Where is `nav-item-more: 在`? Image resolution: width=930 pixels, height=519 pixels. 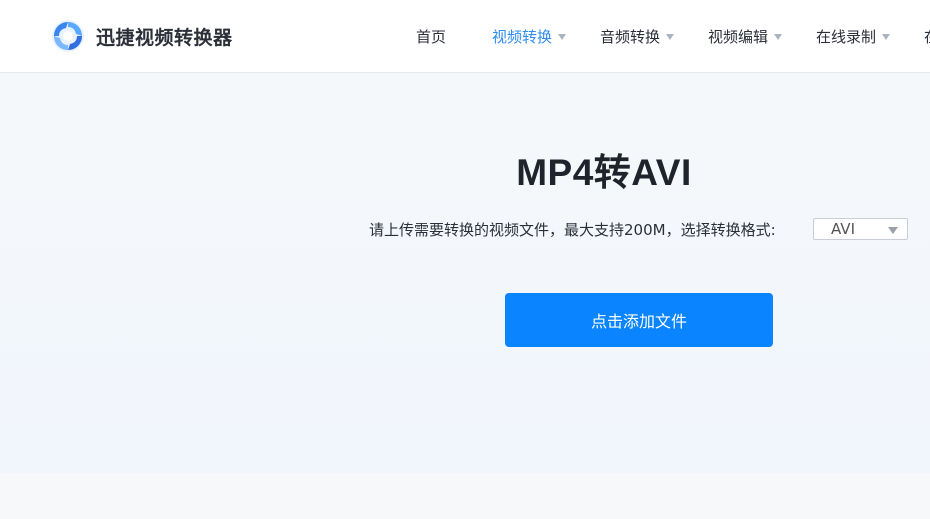
nav-item-more: 在 is located at coordinates (927, 36).